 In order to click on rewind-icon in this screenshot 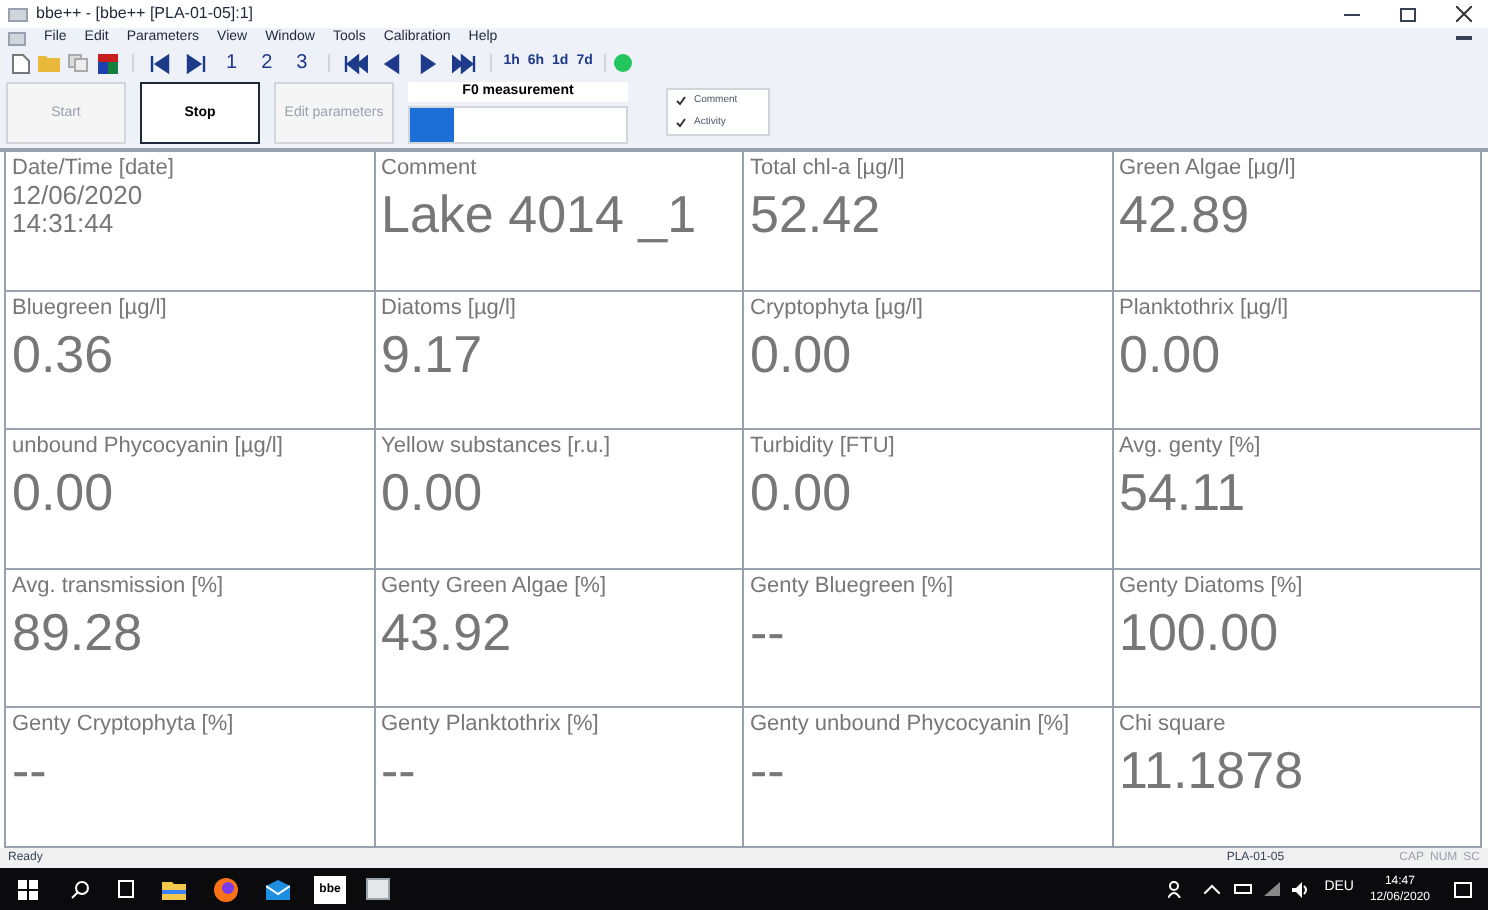, I will do `click(355, 63)`.